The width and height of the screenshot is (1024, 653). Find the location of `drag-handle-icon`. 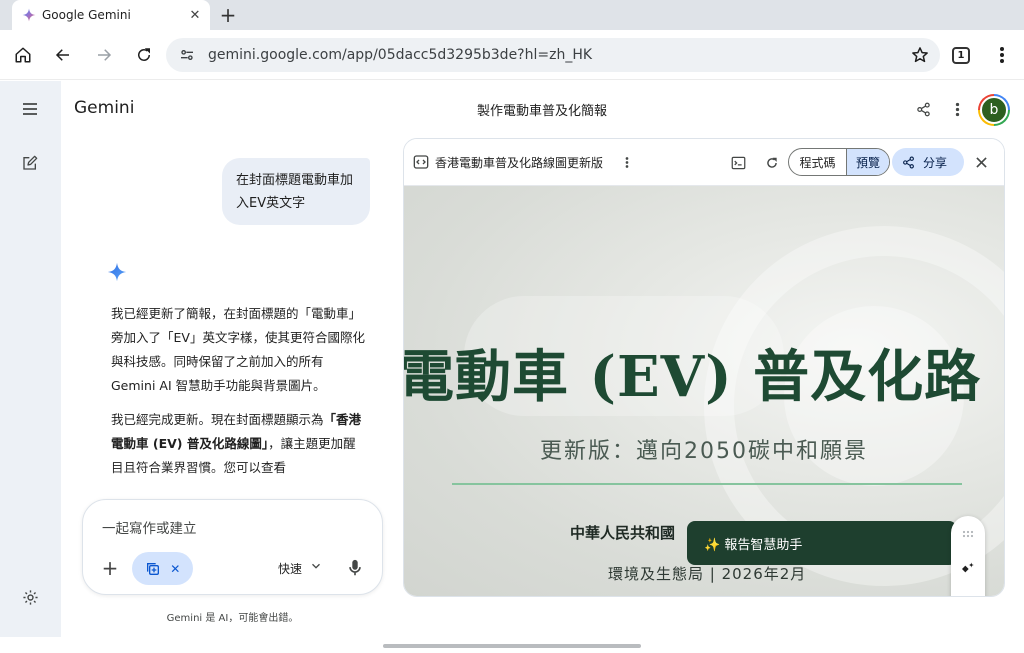

drag-handle-icon is located at coordinates (968, 534).